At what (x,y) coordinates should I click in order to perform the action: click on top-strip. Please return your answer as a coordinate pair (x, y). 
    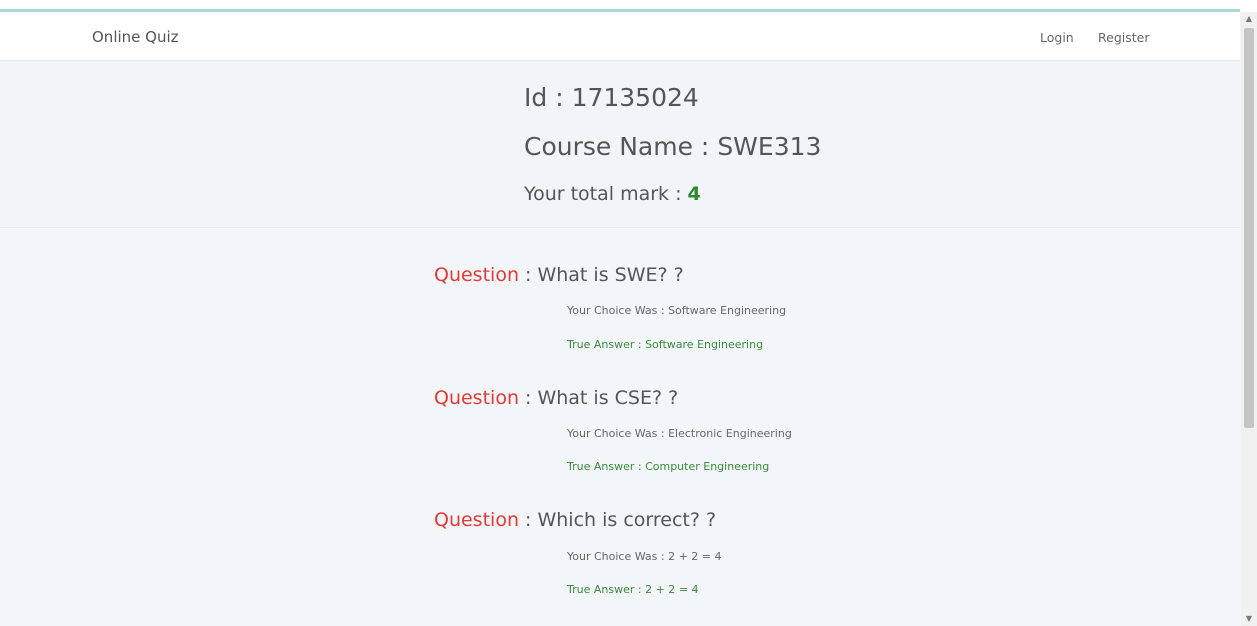
    Looking at the image, I should click on (628, 6).